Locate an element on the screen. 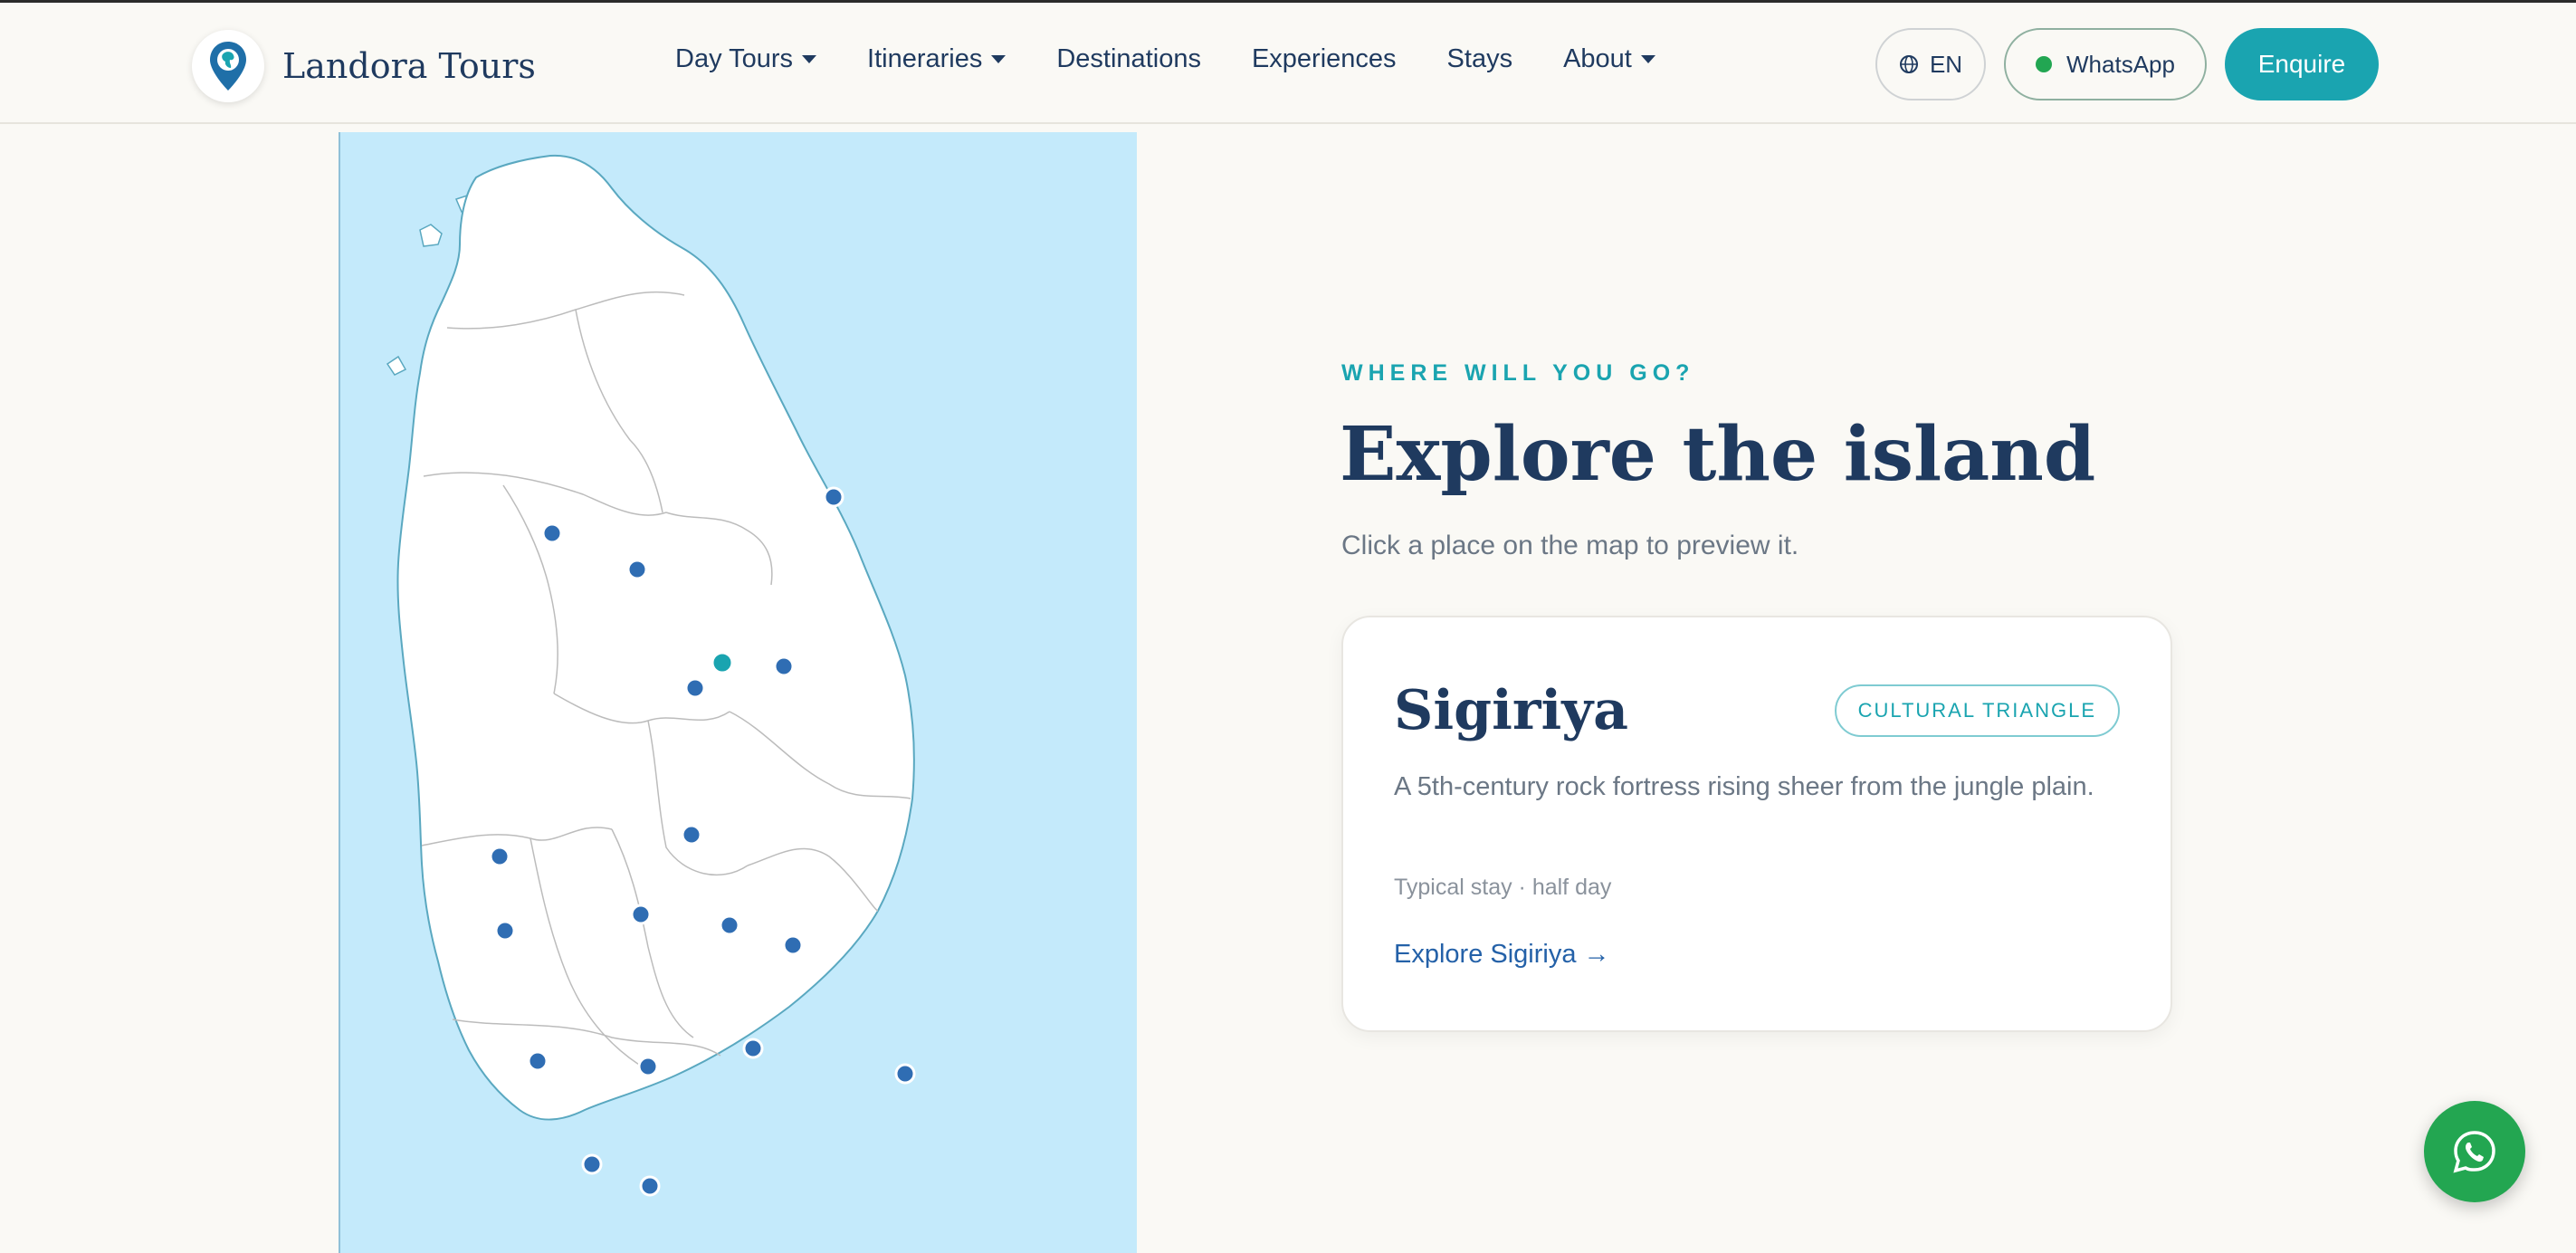 This screenshot has width=2576, height=1253. map-marker-selected is located at coordinates (722, 663).